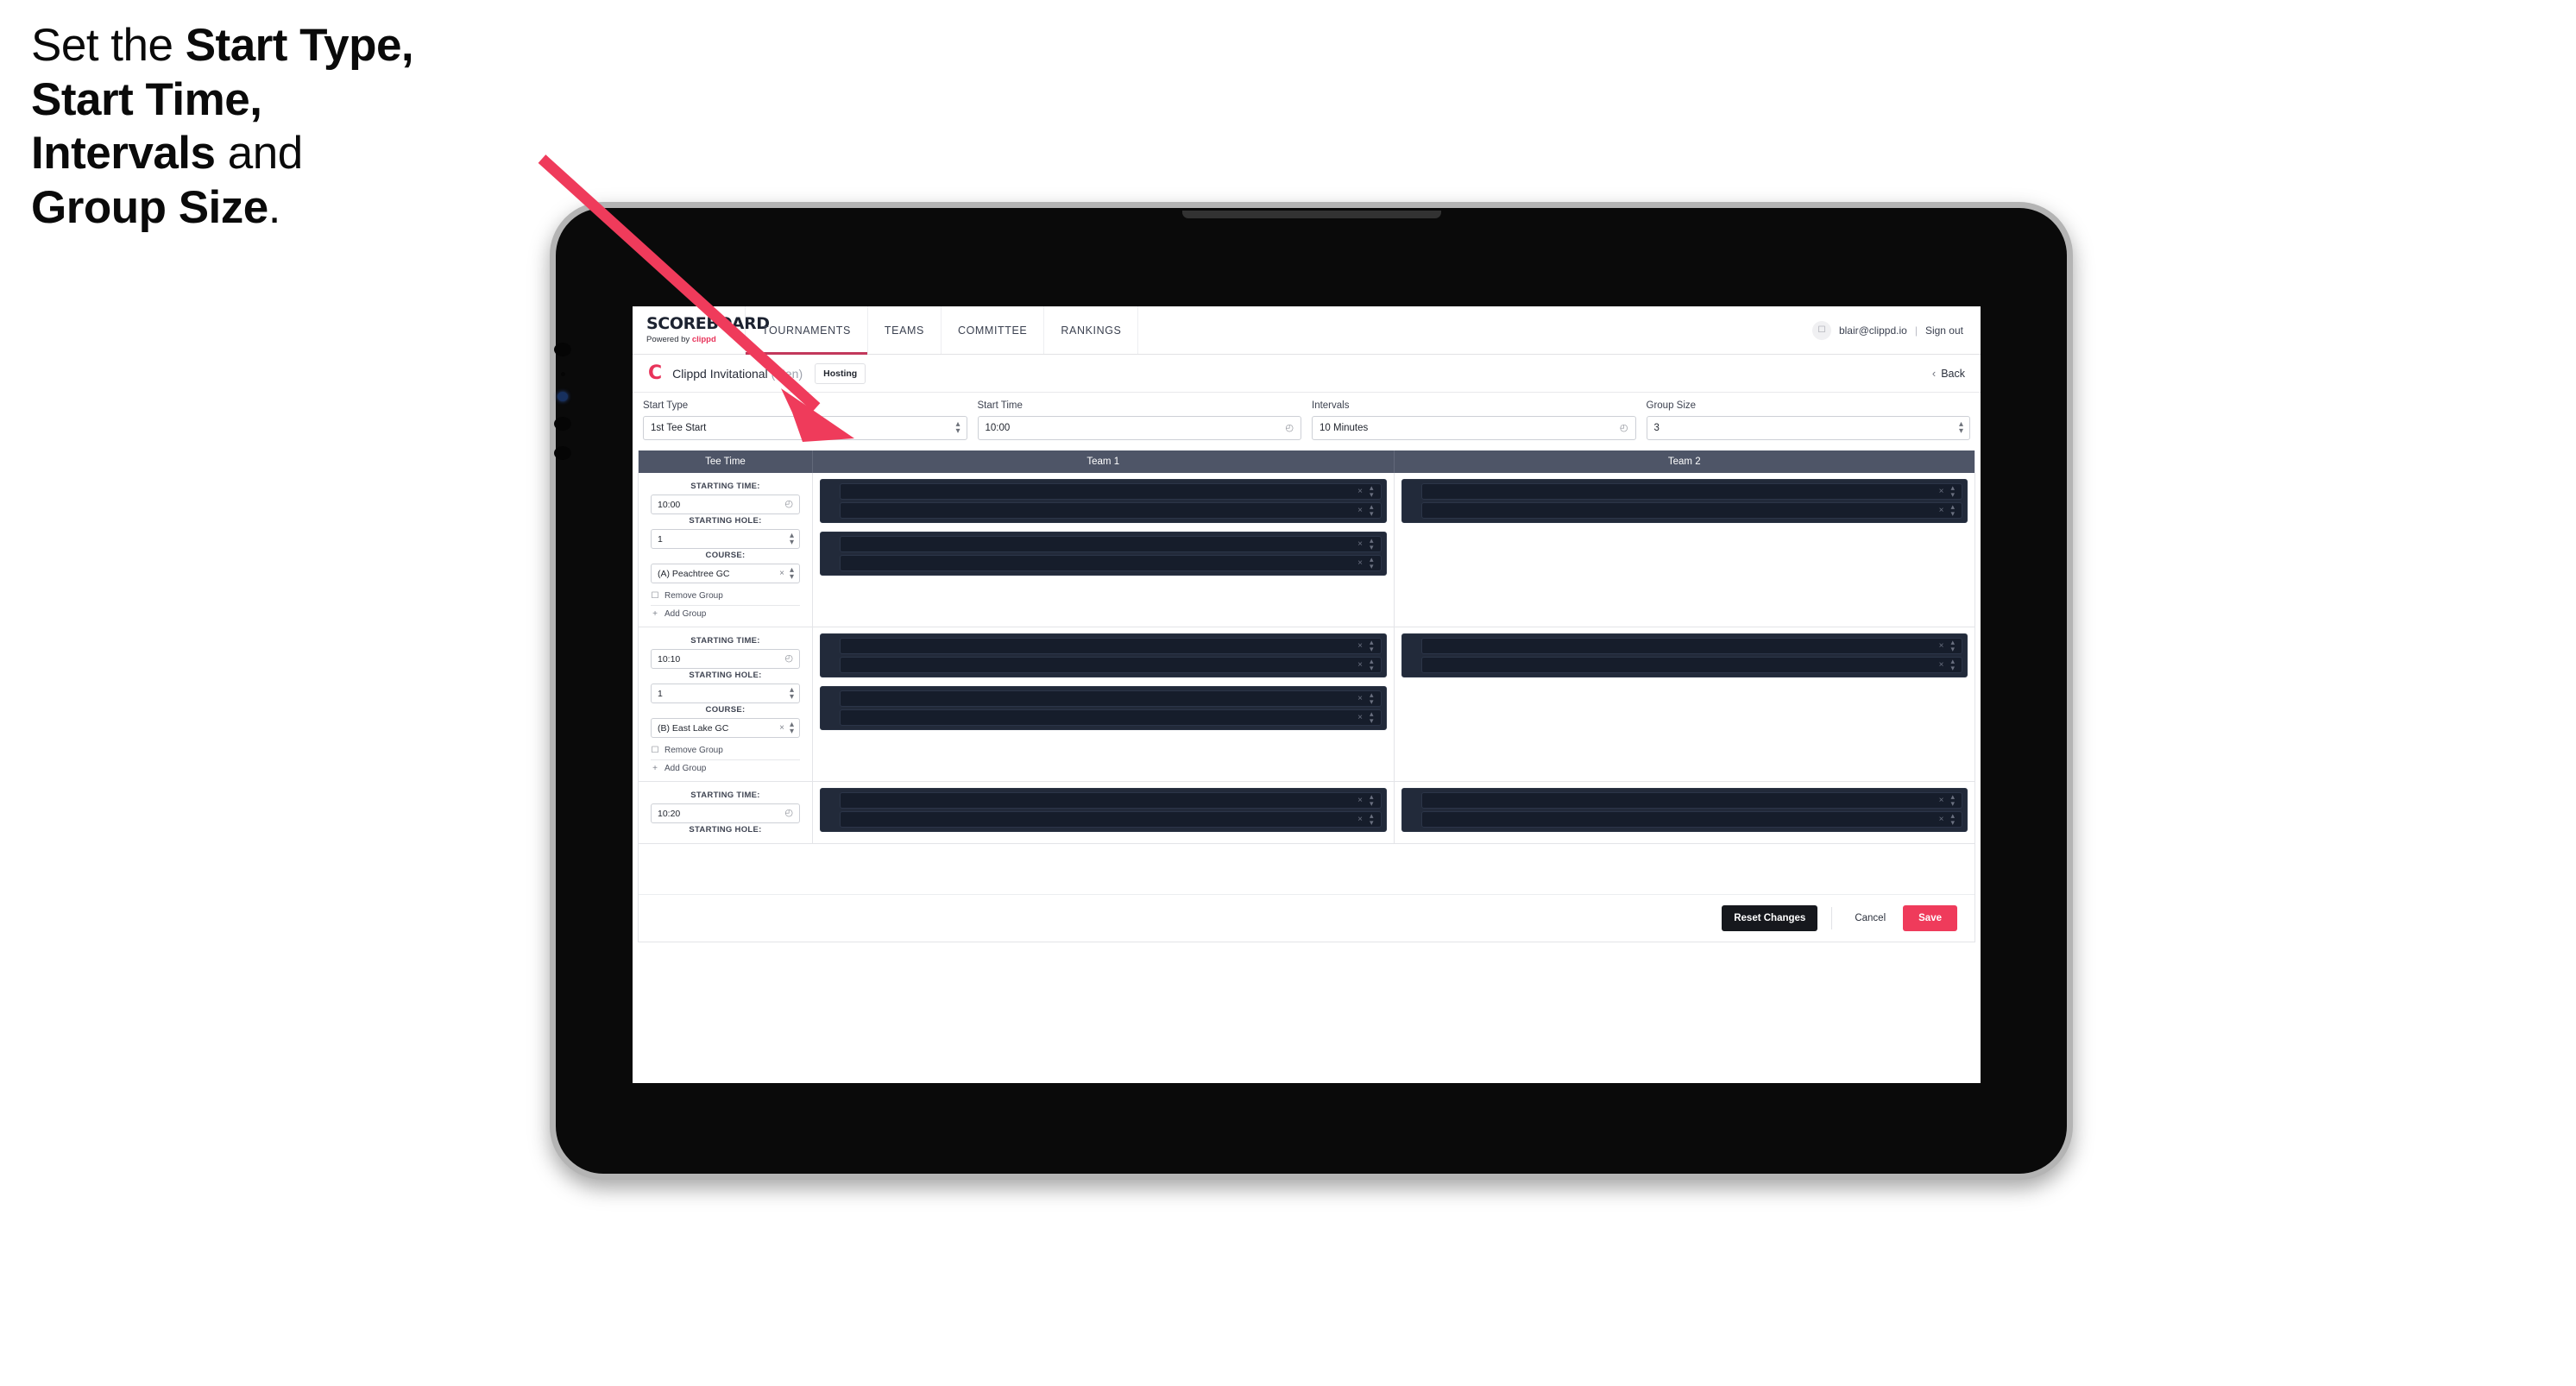  What do you see at coordinates (1896, 330) in the screenshot?
I see `account-area: ☐ blair@clippd.io | Sign out` at bounding box center [1896, 330].